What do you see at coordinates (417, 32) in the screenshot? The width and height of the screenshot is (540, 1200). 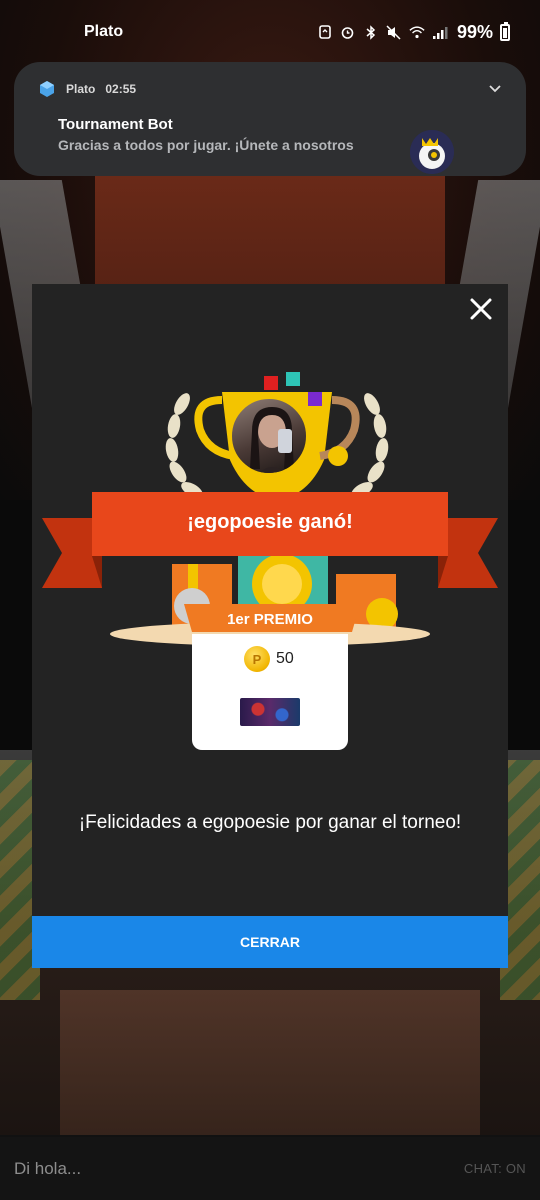 I see `wifi-icon` at bounding box center [417, 32].